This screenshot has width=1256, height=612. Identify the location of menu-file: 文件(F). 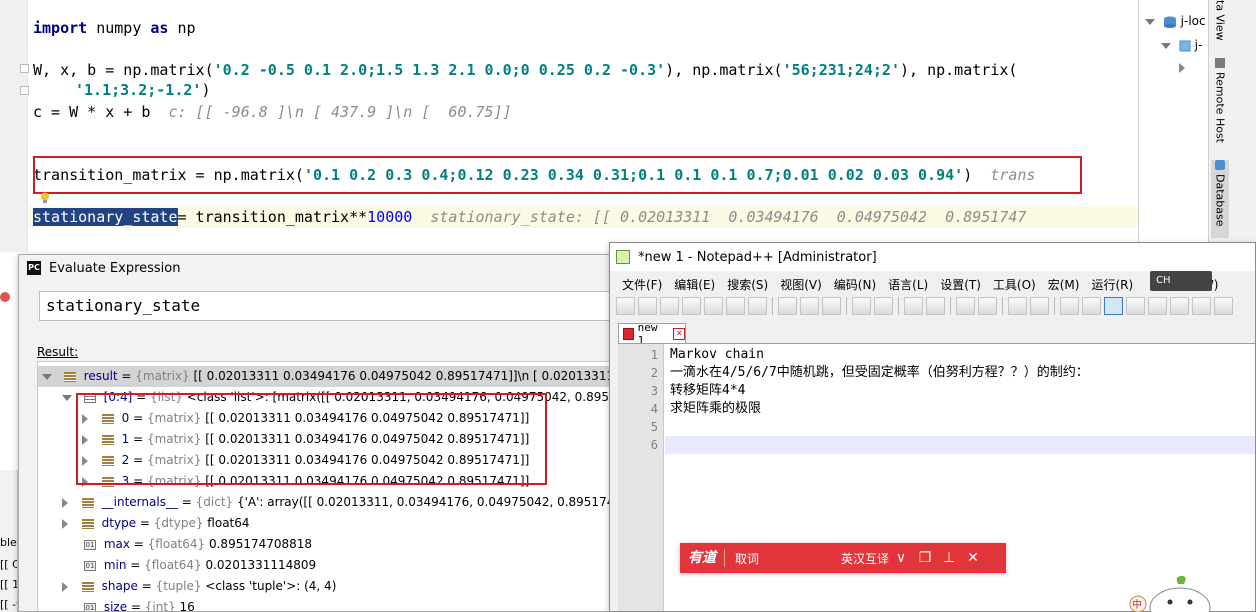
(642, 283).